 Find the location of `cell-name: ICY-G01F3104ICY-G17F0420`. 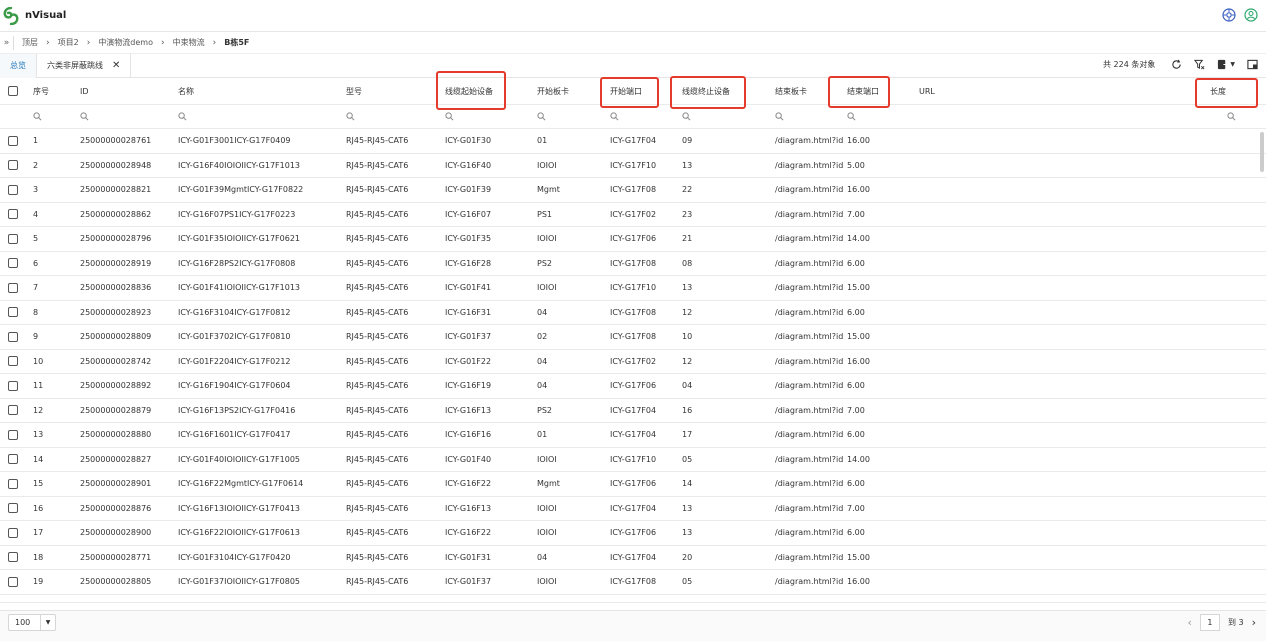

cell-name: ICY-G01F3104ICY-G17F0420 is located at coordinates (234, 557).